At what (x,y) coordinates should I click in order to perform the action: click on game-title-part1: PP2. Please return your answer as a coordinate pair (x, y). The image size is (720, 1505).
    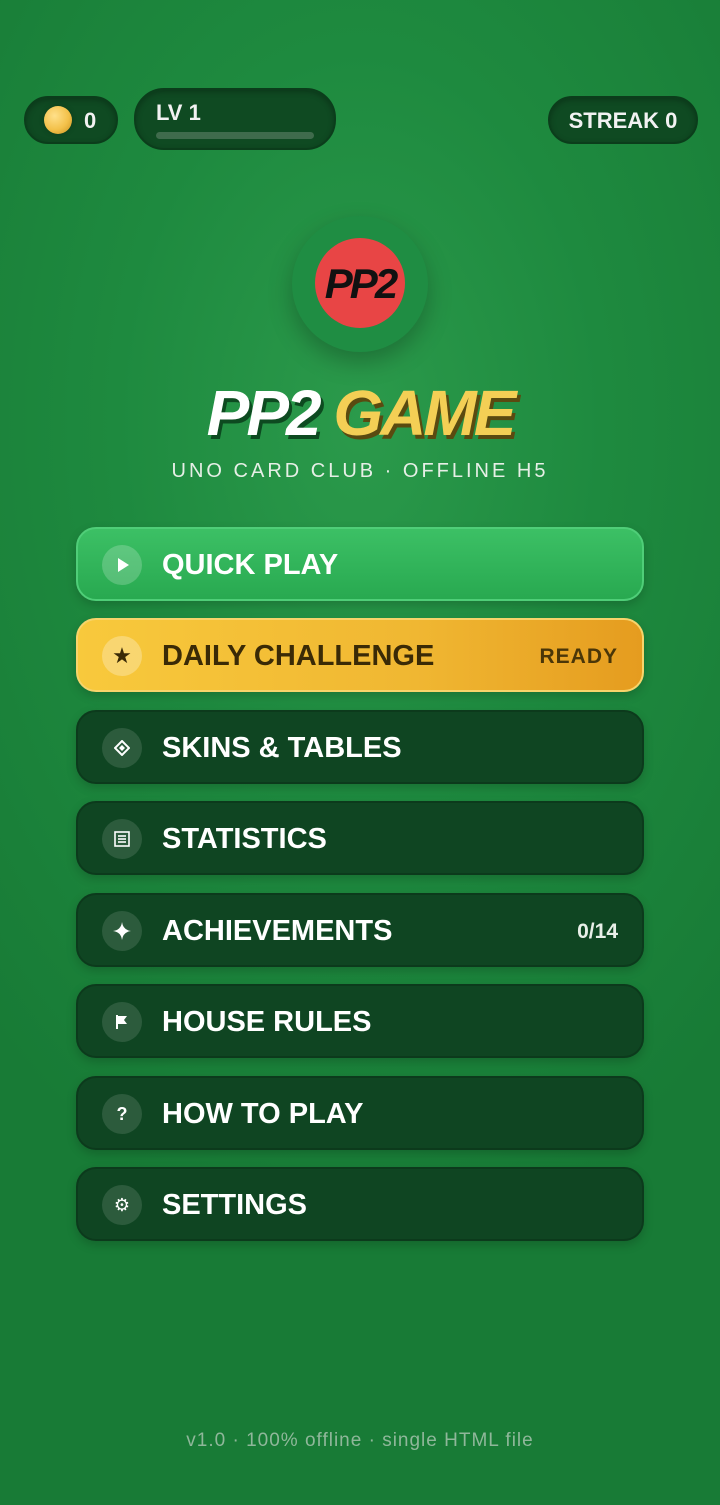
    Looking at the image, I should click on (264, 413).